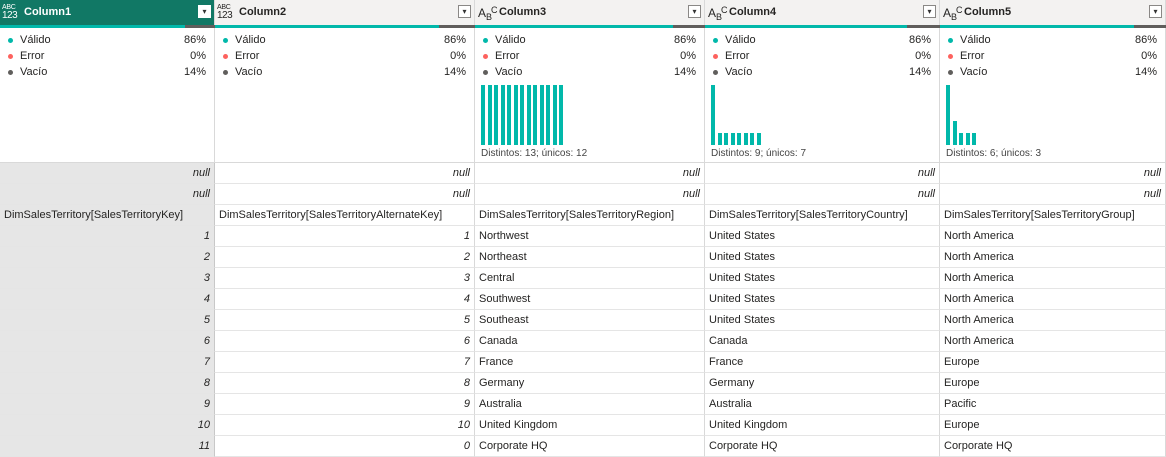  I want to click on table-cell: 0, so click(345, 446).